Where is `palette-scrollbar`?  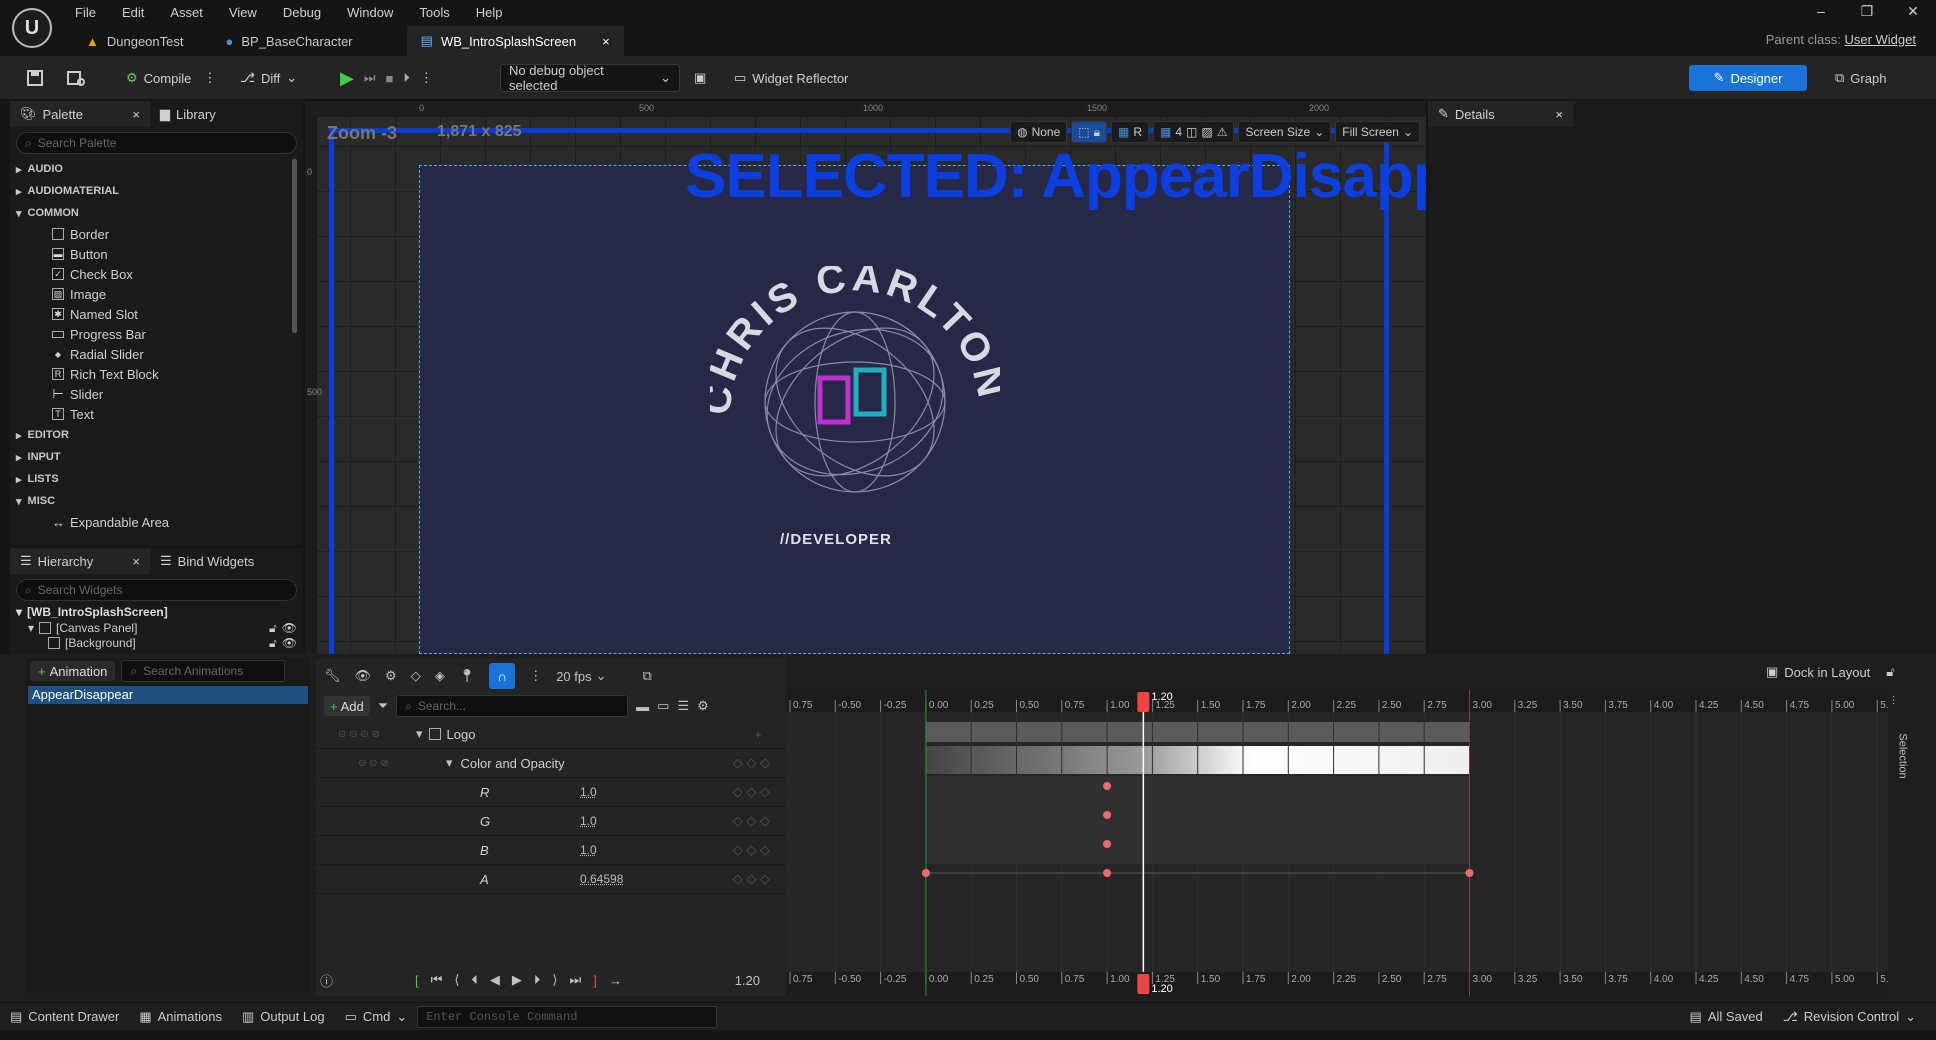
palette-scrollbar is located at coordinates (294, 246).